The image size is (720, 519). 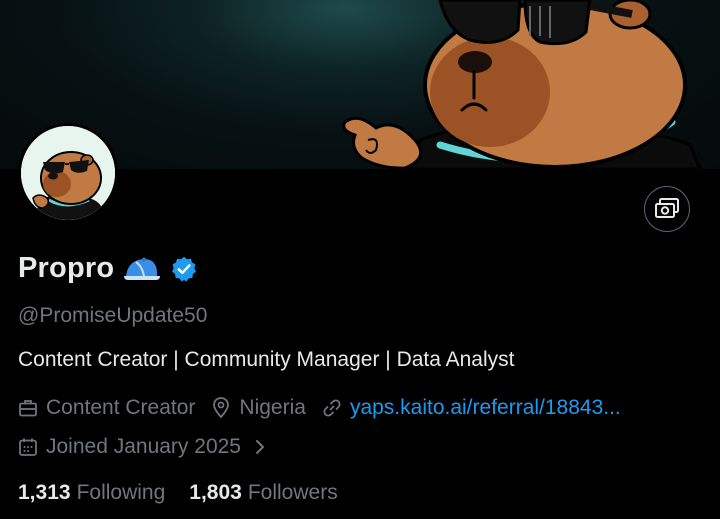 I want to click on avatar-image, so click(x=68, y=173).